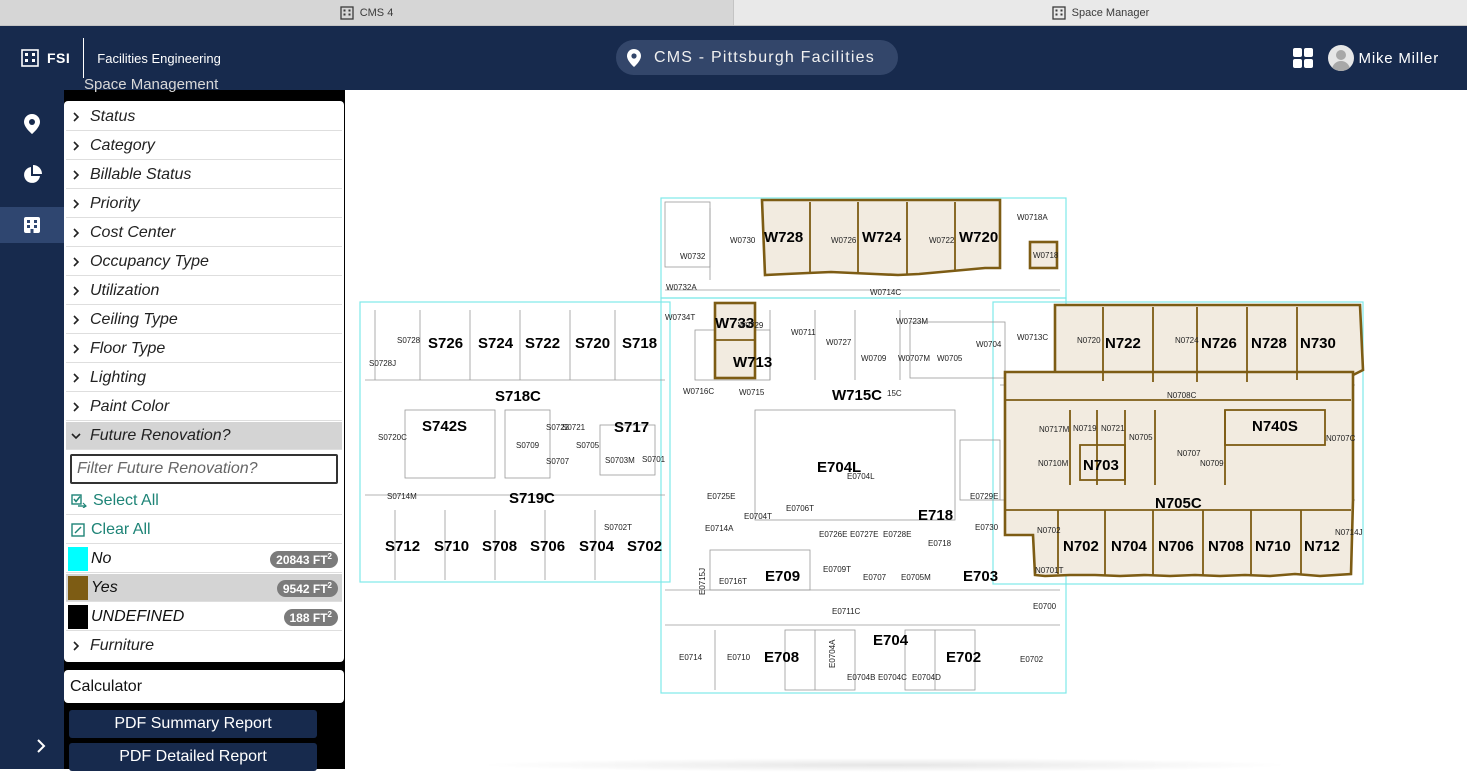 The image size is (1467, 774). Describe the element at coordinates (733, 581) in the screenshot. I see `room-label-small: E0716T` at that location.